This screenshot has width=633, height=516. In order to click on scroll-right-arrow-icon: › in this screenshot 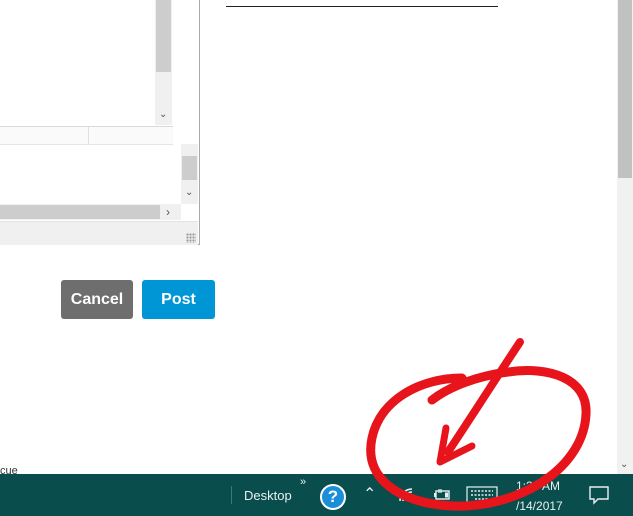, I will do `click(168, 212)`.